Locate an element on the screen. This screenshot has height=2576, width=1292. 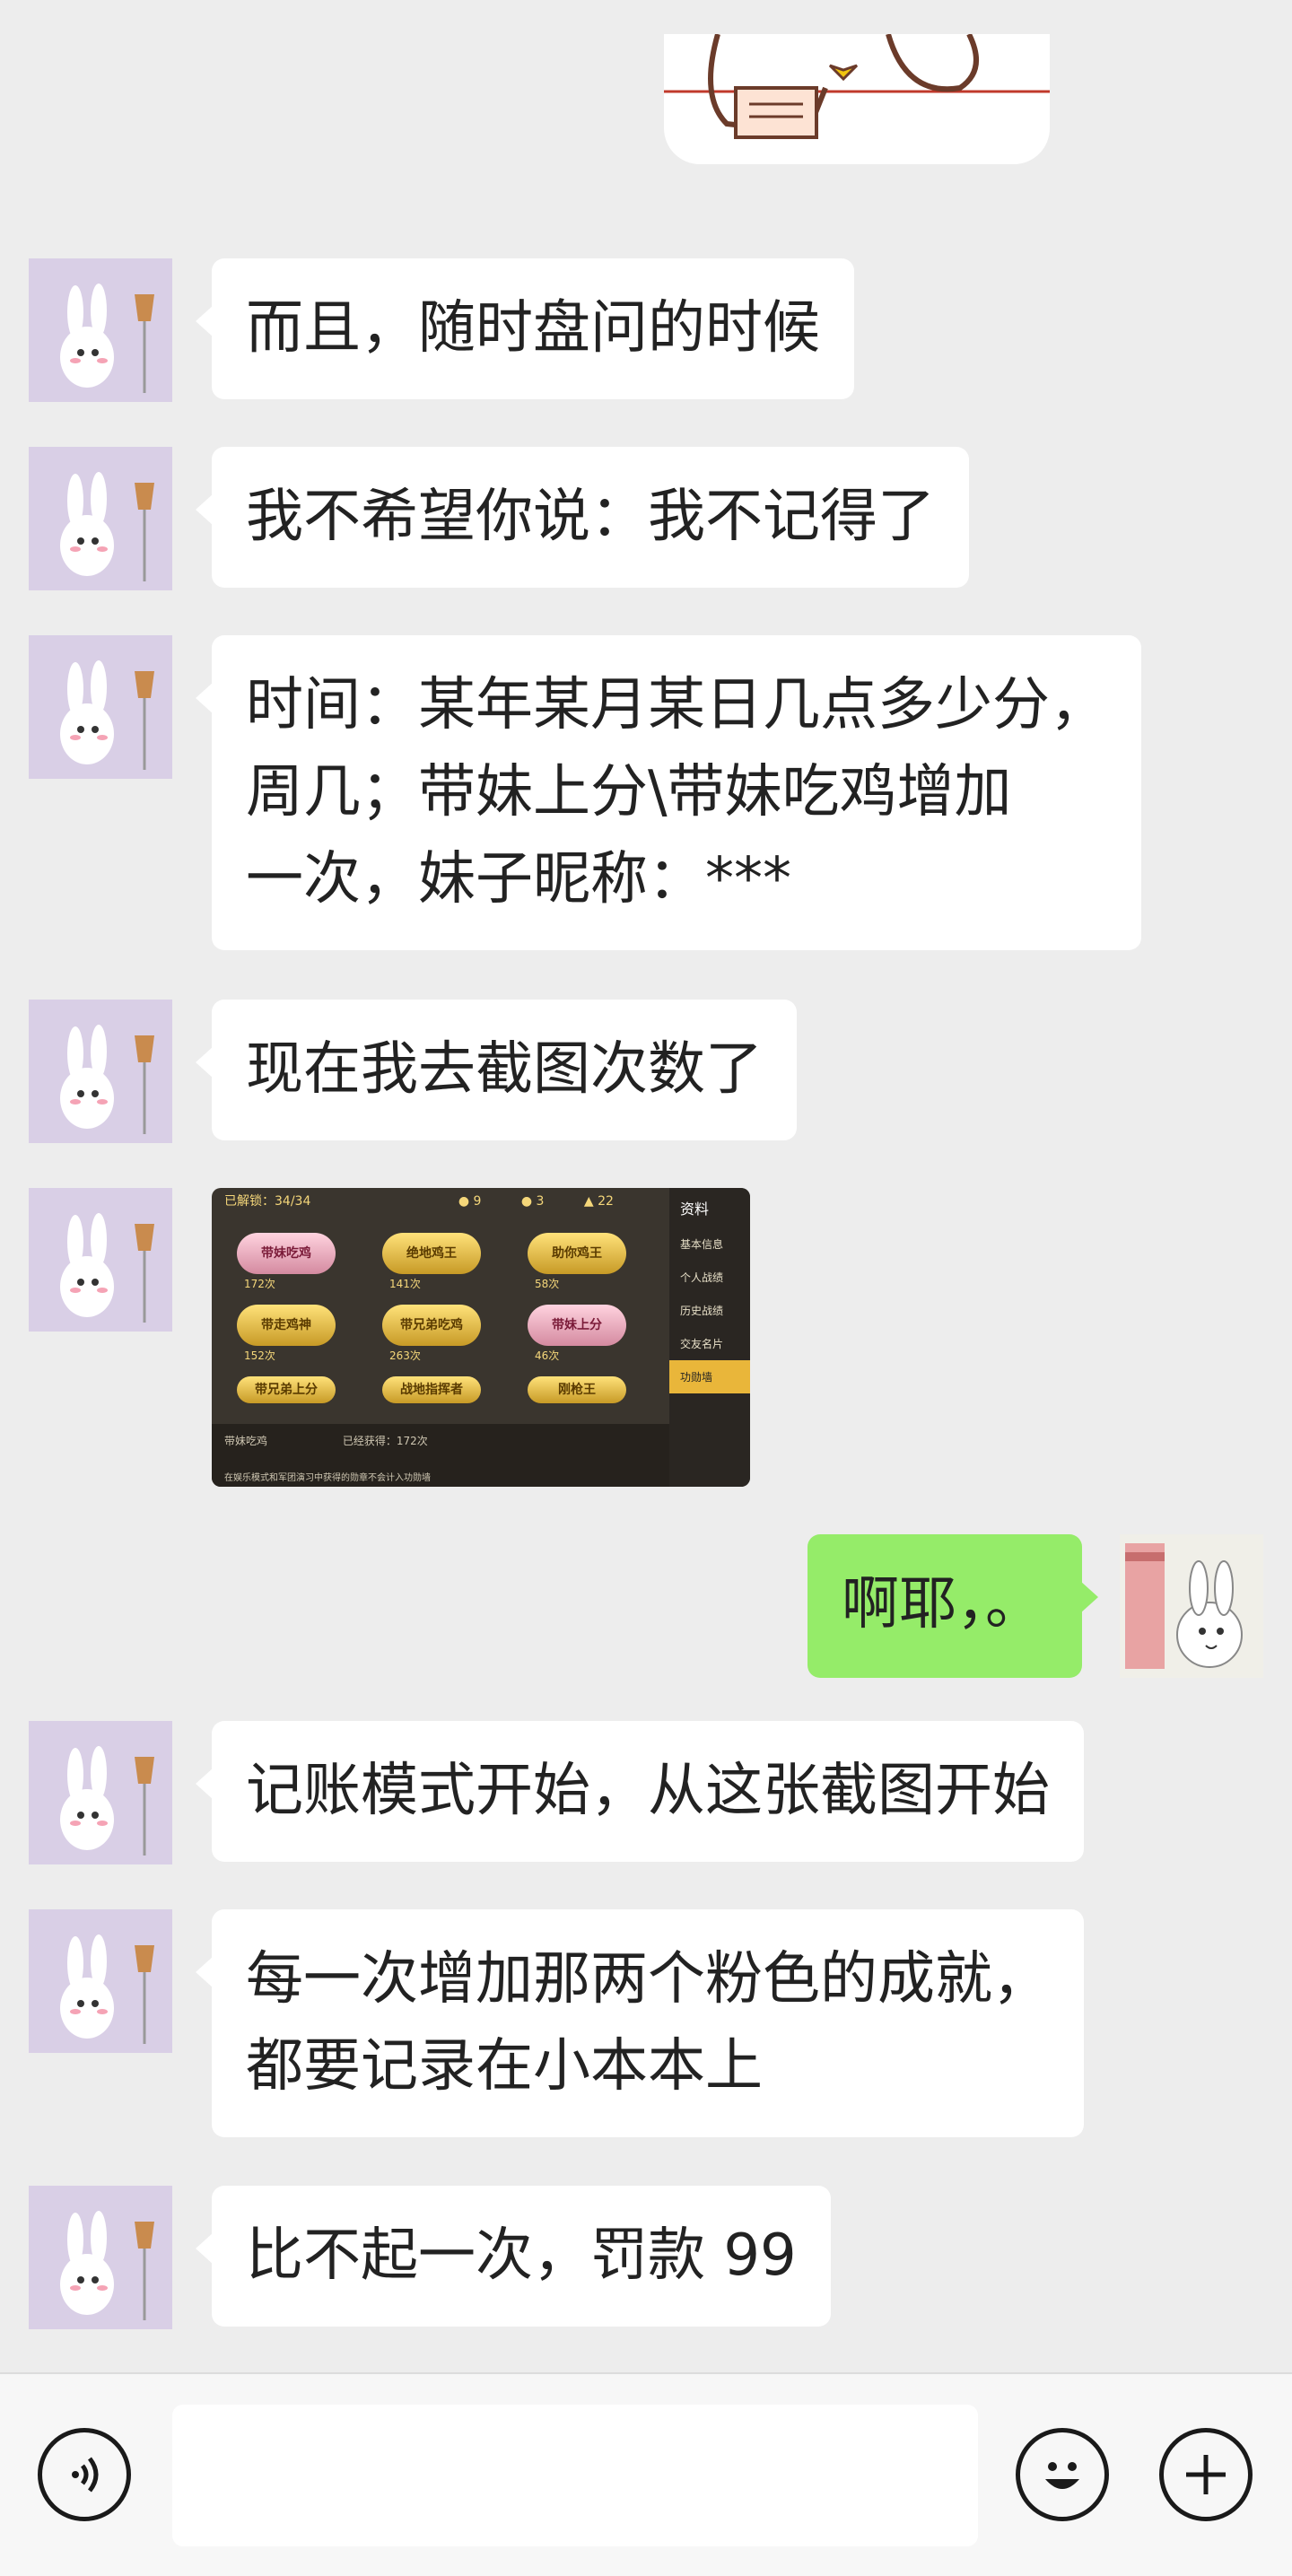
voice-icon is located at coordinates (84, 2475).